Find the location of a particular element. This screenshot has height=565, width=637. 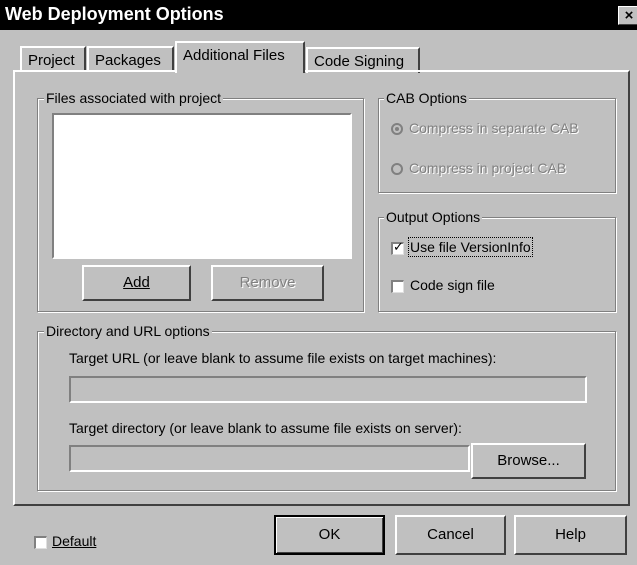

radio-selected-dot is located at coordinates (397, 129).